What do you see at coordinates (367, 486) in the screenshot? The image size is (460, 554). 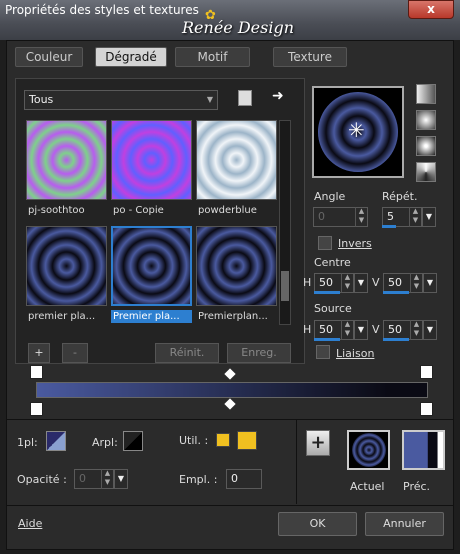 I see `current-label: Actuel` at bounding box center [367, 486].